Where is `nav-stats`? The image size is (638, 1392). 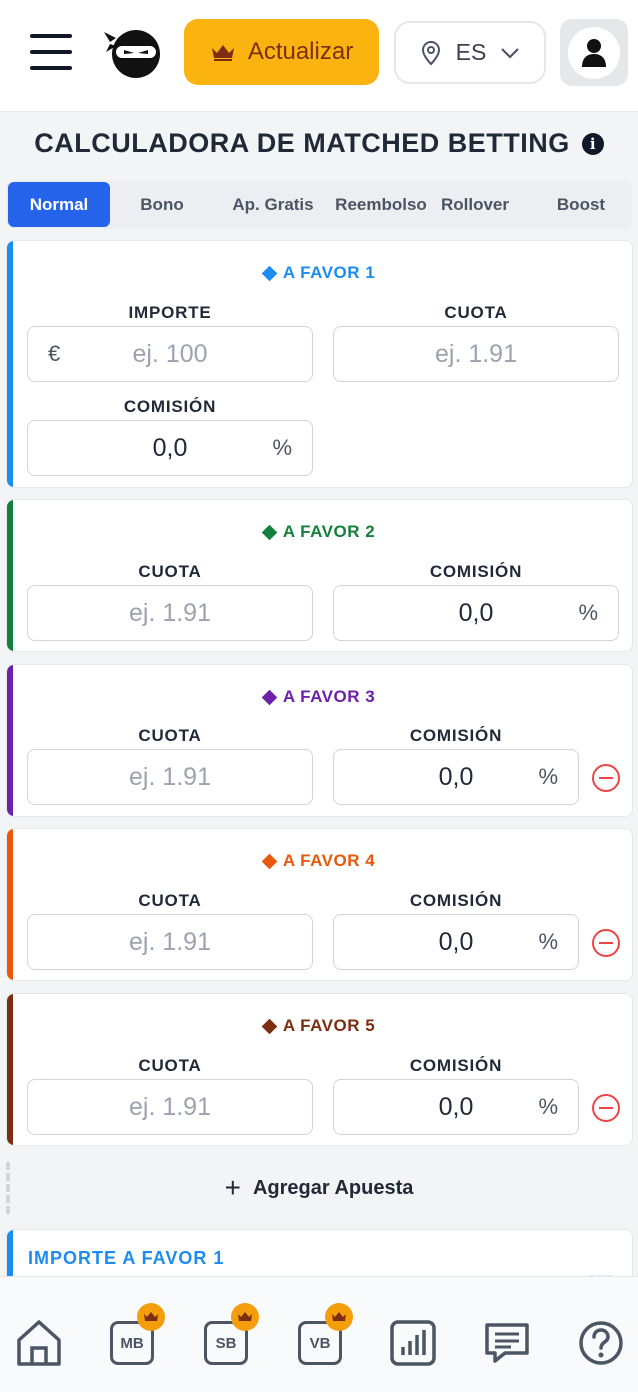 nav-stats is located at coordinates (413, 1343).